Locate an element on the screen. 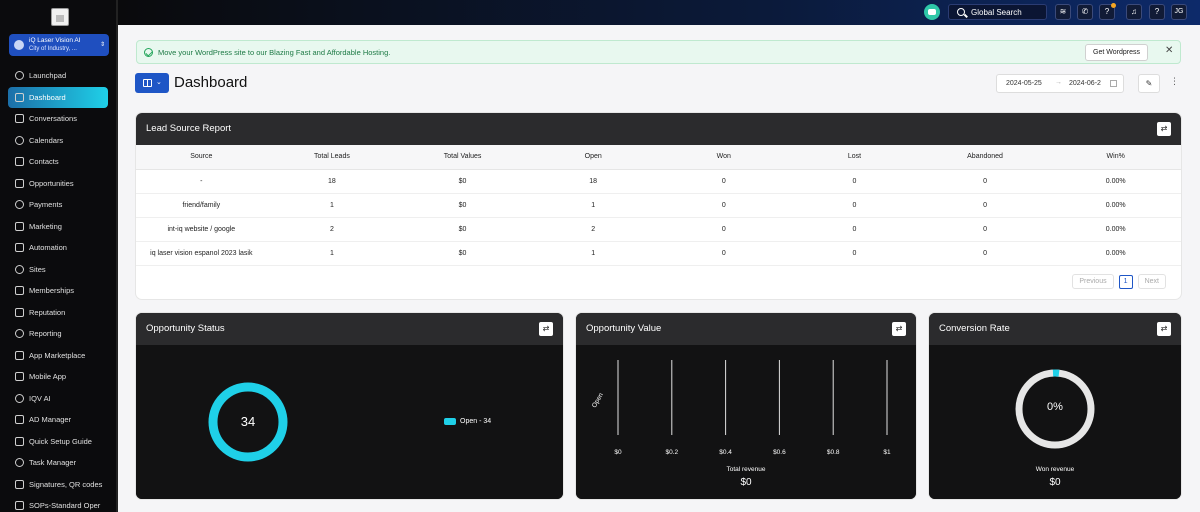 The height and width of the screenshot is (512, 1200). reputation-icon is located at coordinates (19, 312).